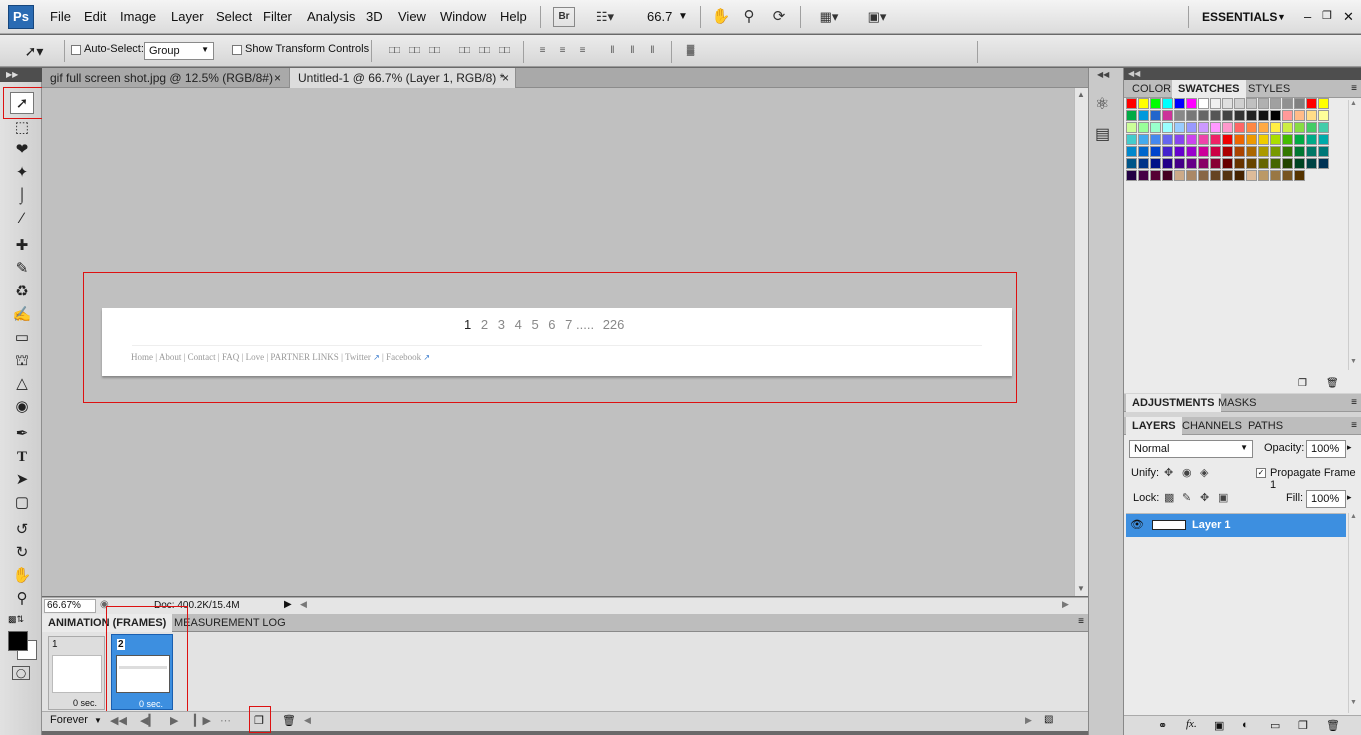 This screenshot has width=1361, height=735. What do you see at coordinates (1354, 88) in the screenshot?
I see `panel-menu-icon: ≡` at bounding box center [1354, 88].